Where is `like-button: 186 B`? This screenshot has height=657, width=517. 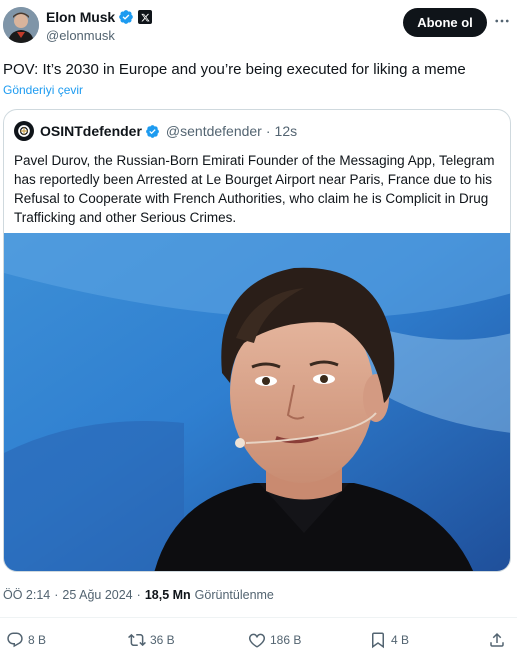 like-button: 186 B is located at coordinates (274, 640).